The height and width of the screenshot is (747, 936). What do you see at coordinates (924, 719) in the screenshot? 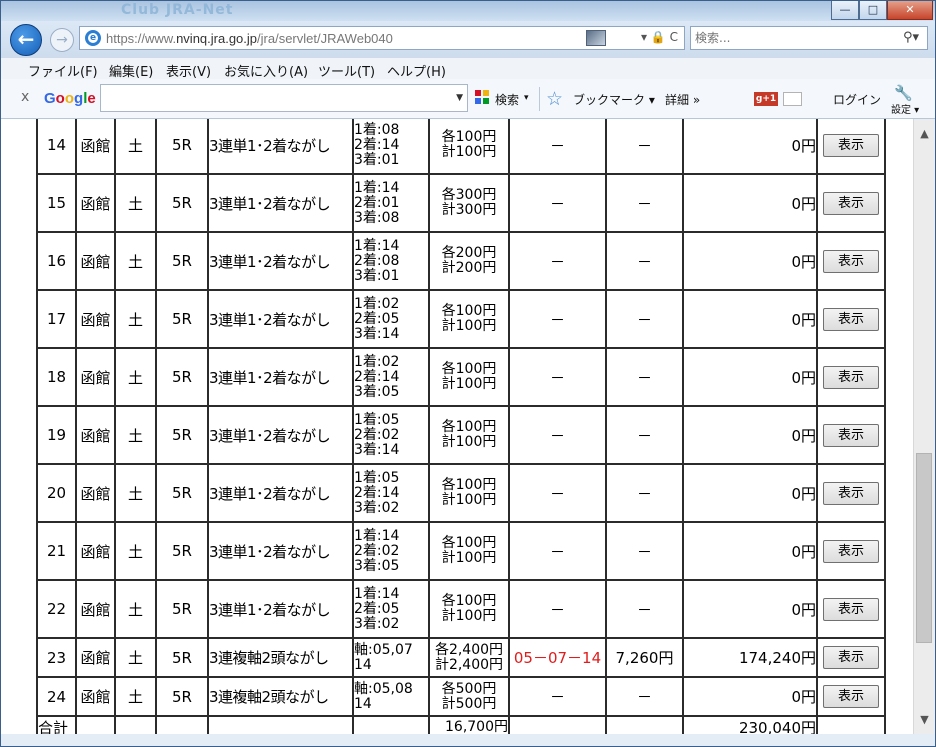
I see `scroll-down-icon: ▼` at bounding box center [924, 719].